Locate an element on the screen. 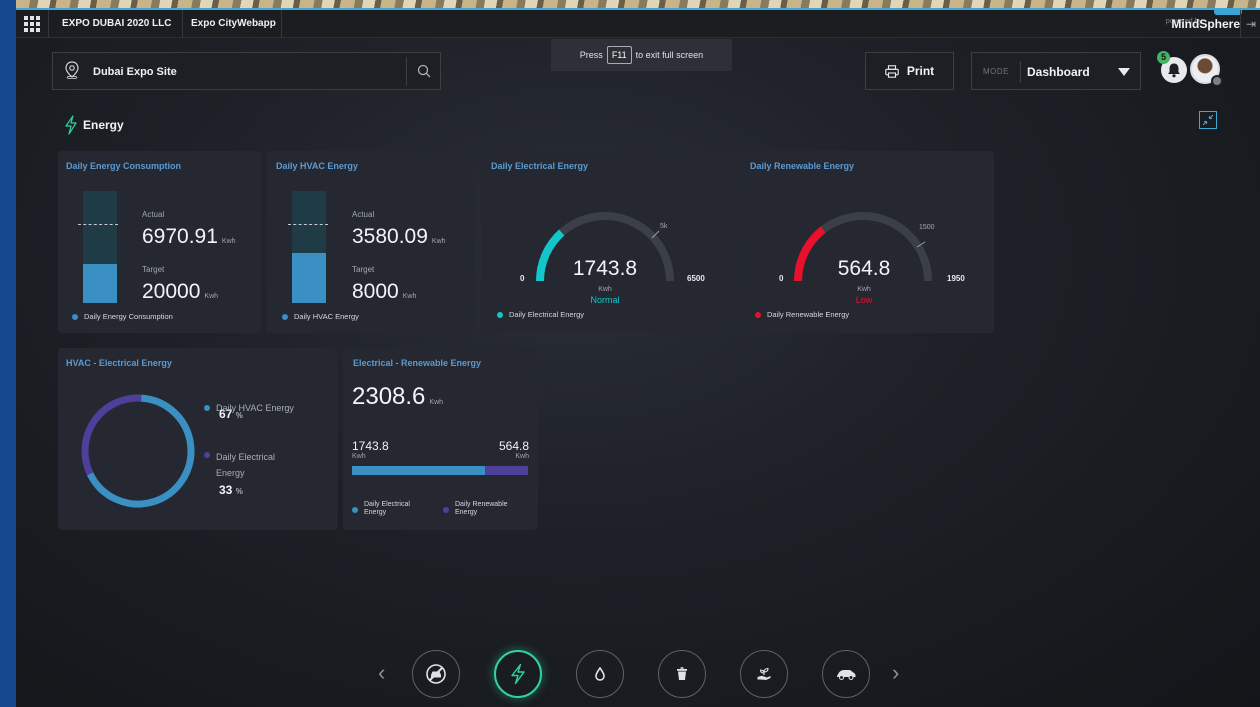 This screenshot has height=707, width=1260. legend-label: Daily Renewable Energy is located at coordinates (481, 508).